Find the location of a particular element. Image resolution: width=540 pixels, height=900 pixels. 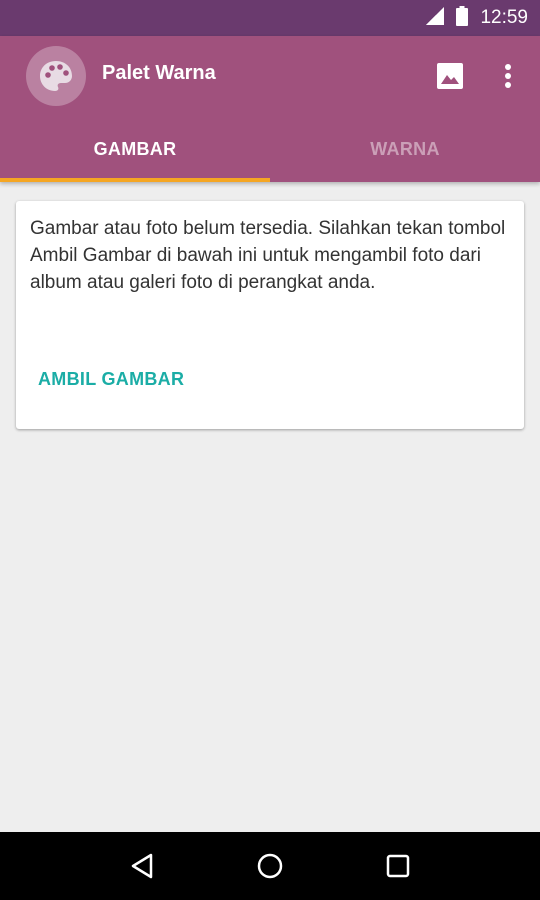

tab-bar: GAMBAR WARNA is located at coordinates (270, 149).